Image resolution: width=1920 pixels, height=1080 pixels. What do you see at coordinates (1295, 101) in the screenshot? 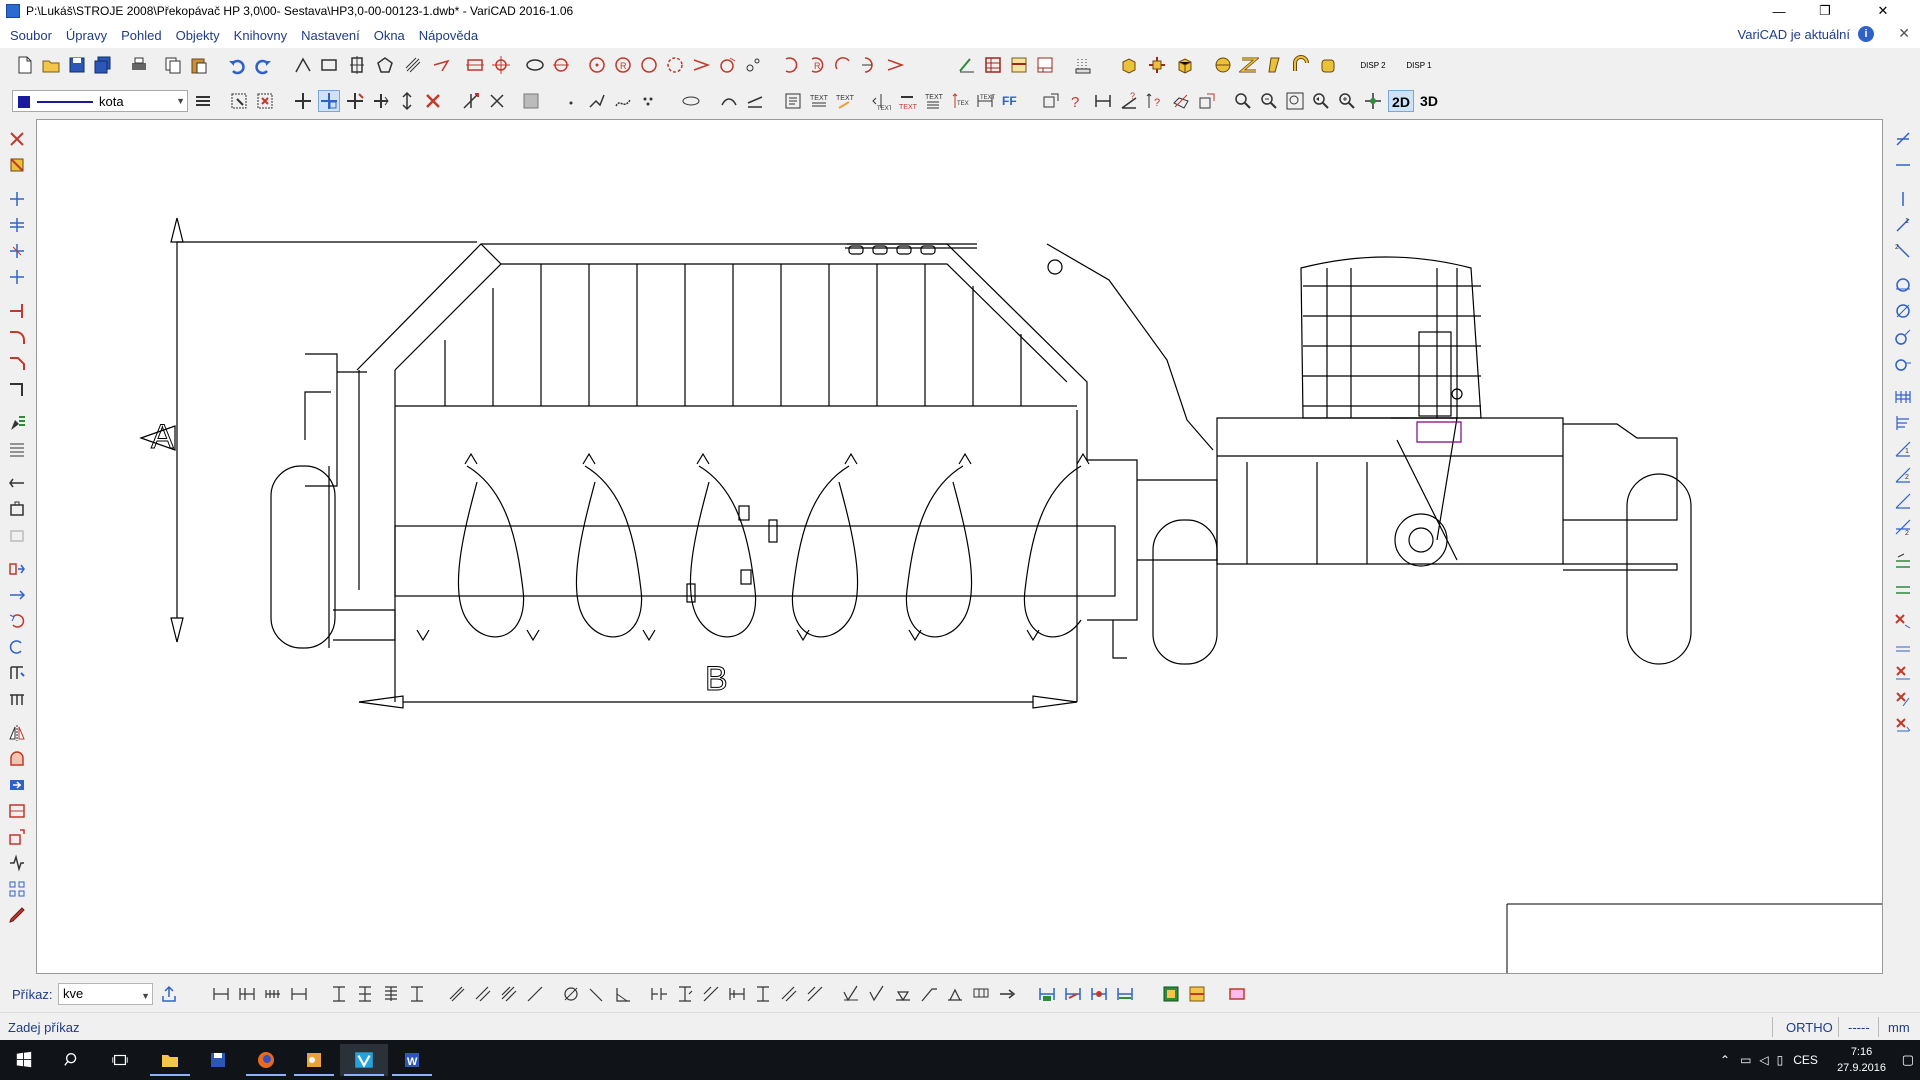
I see `zoom-all-icon` at bounding box center [1295, 101].